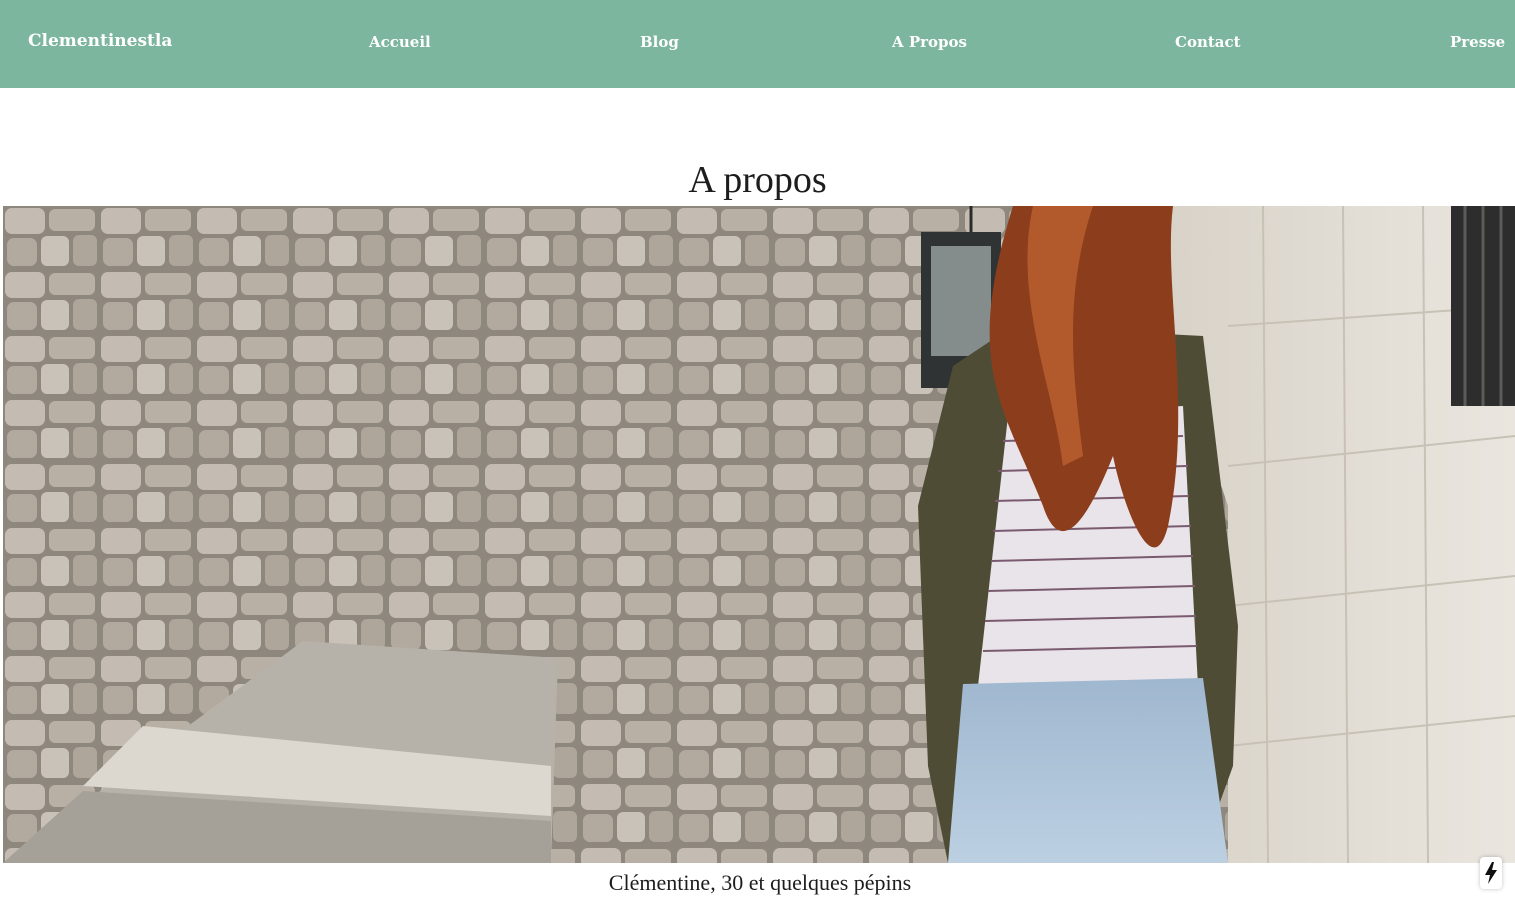 This screenshot has width=1515, height=903. I want to click on nav-link-presse: Presse, so click(1477, 42).